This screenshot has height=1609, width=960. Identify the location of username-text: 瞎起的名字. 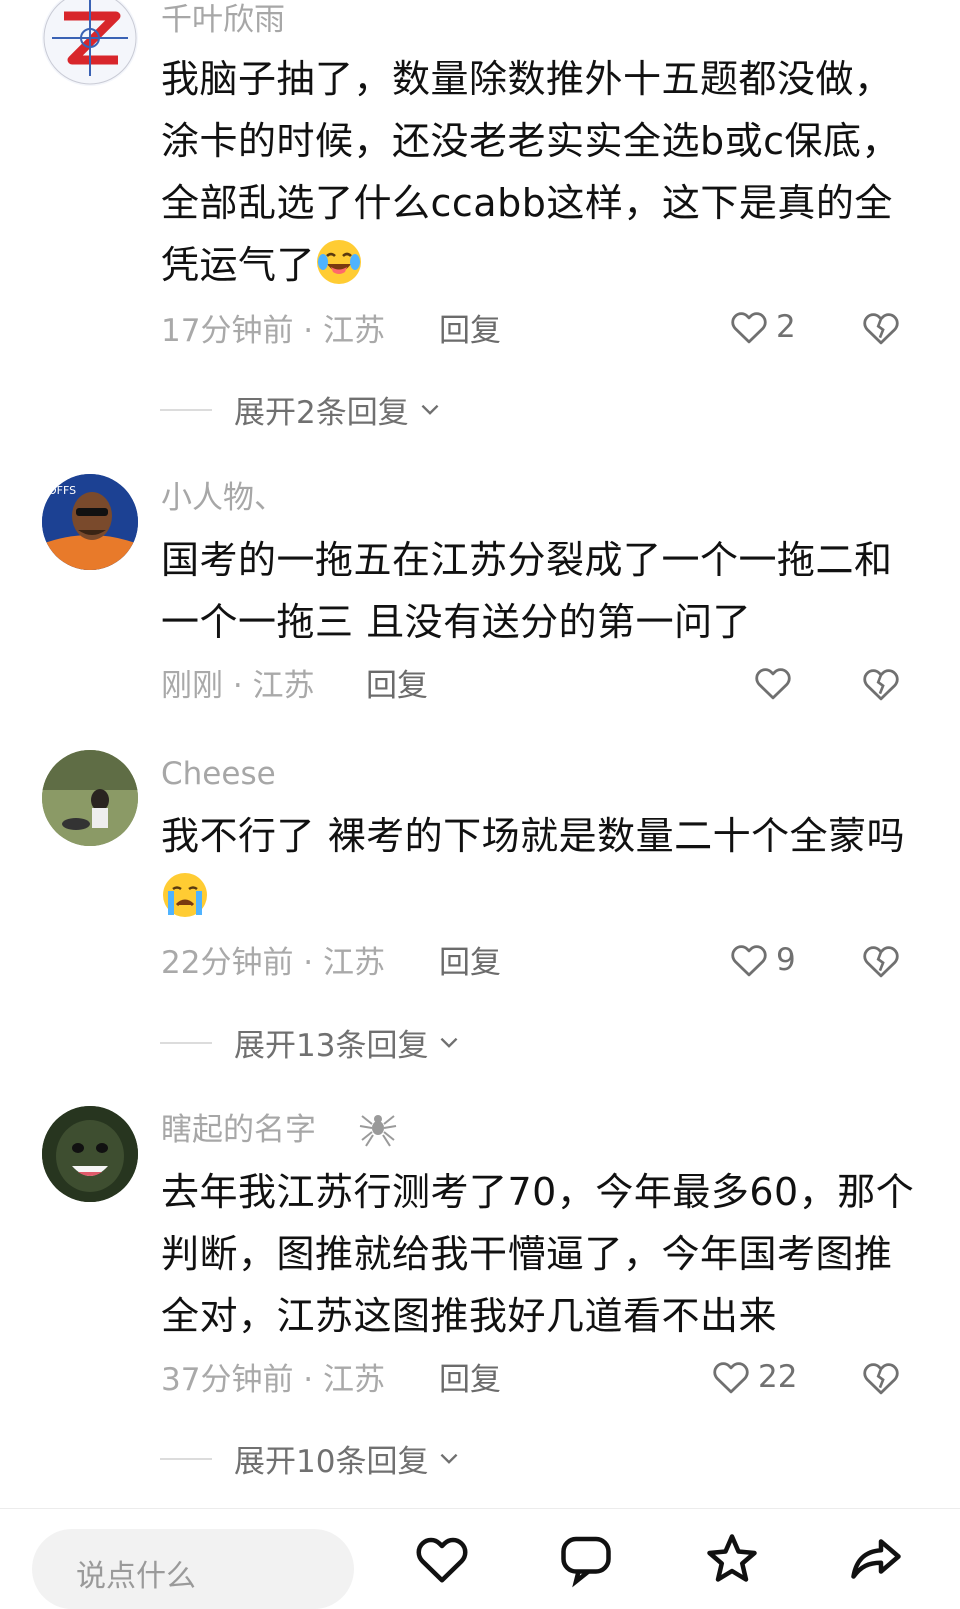
(238, 1130).